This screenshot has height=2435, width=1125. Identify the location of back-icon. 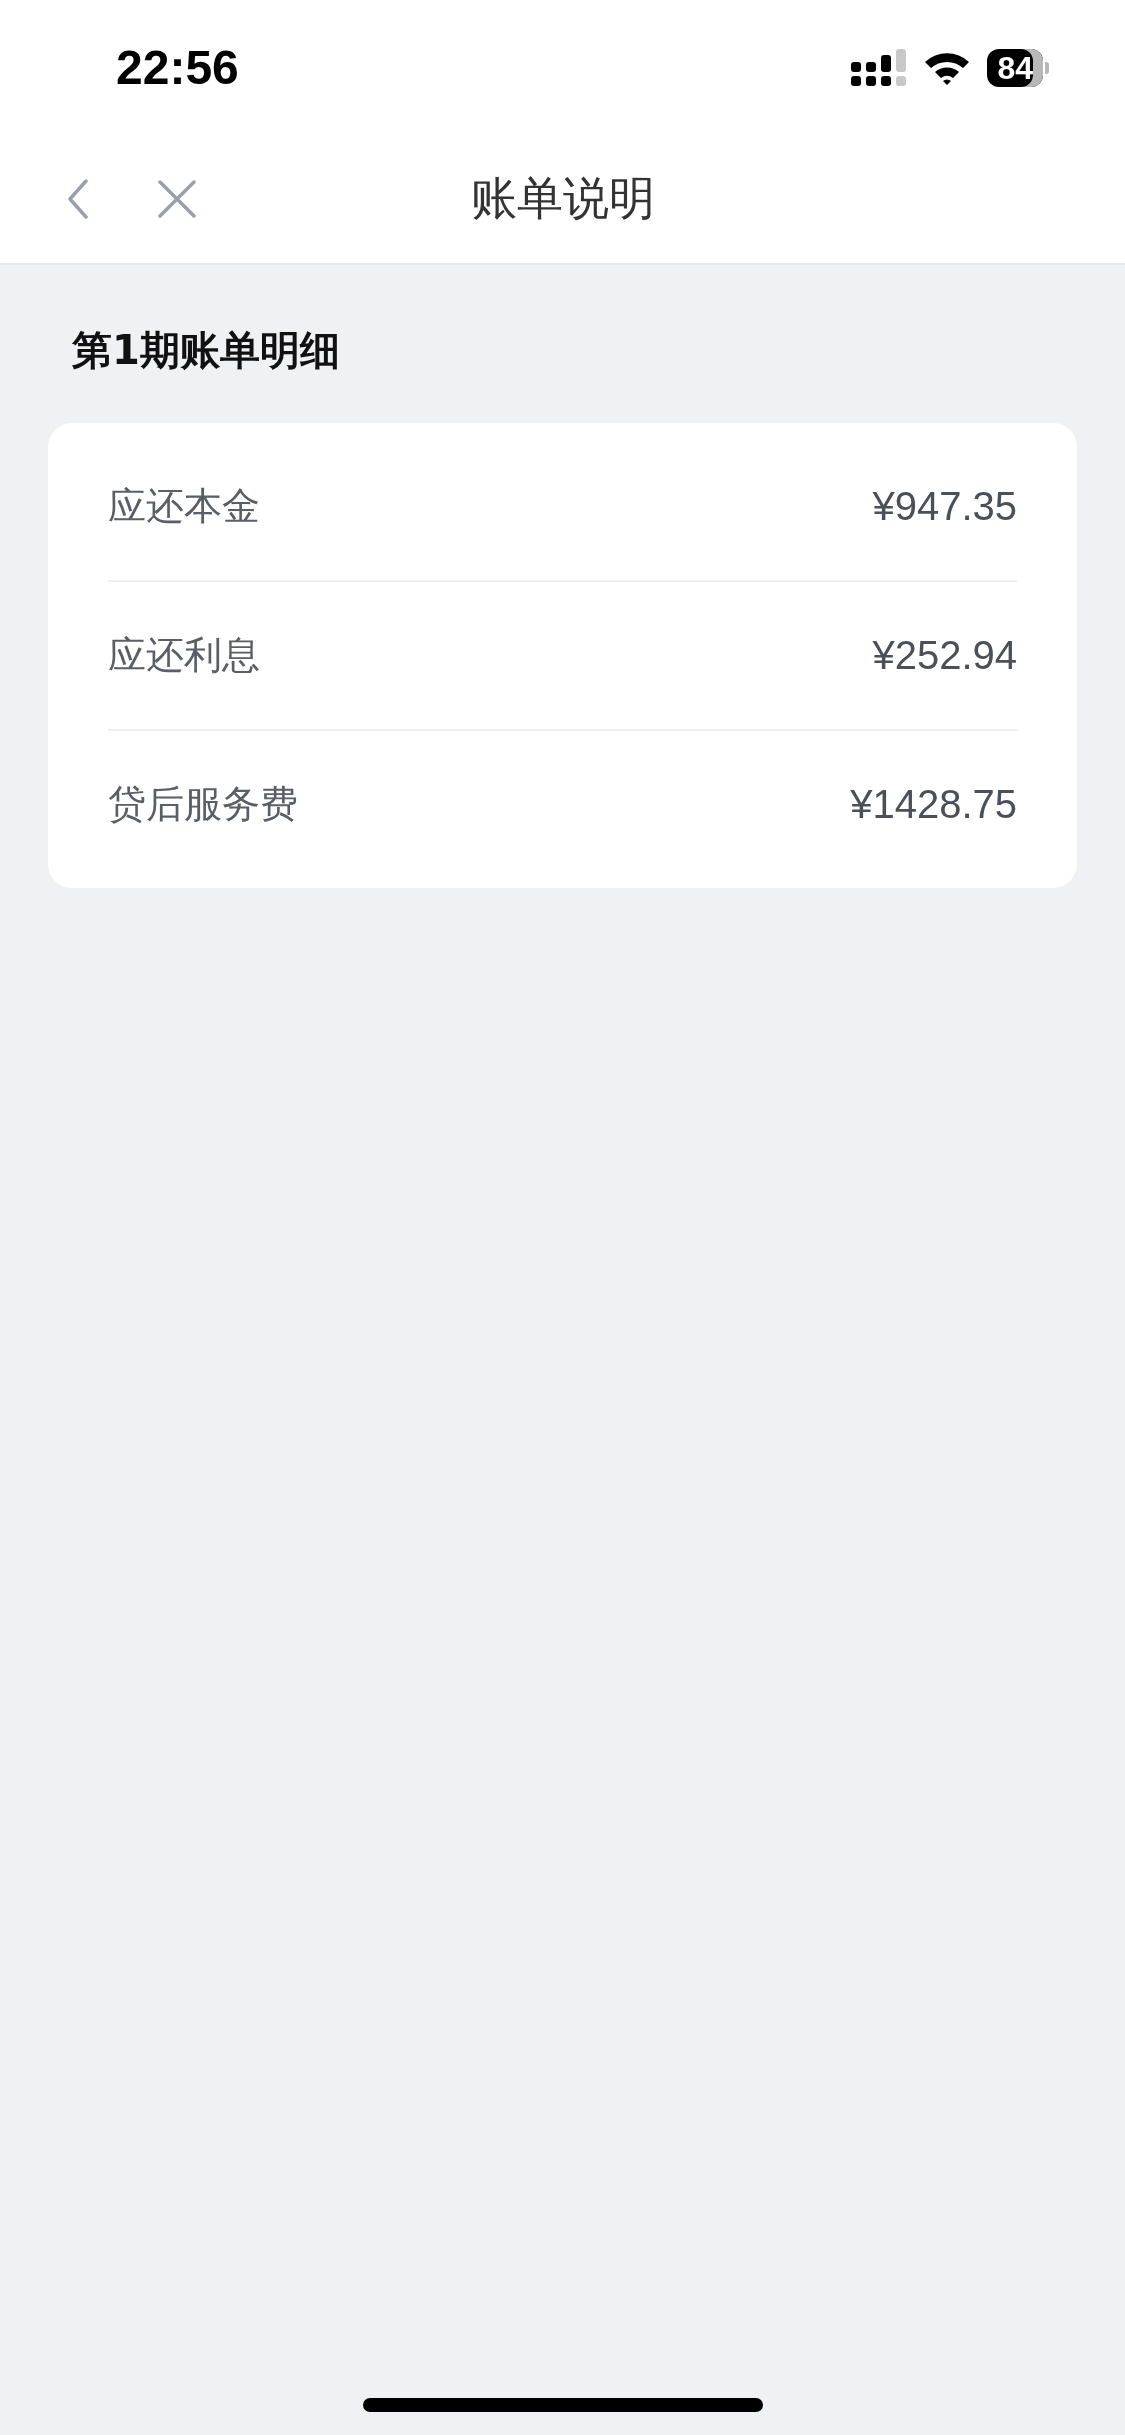
(78, 199).